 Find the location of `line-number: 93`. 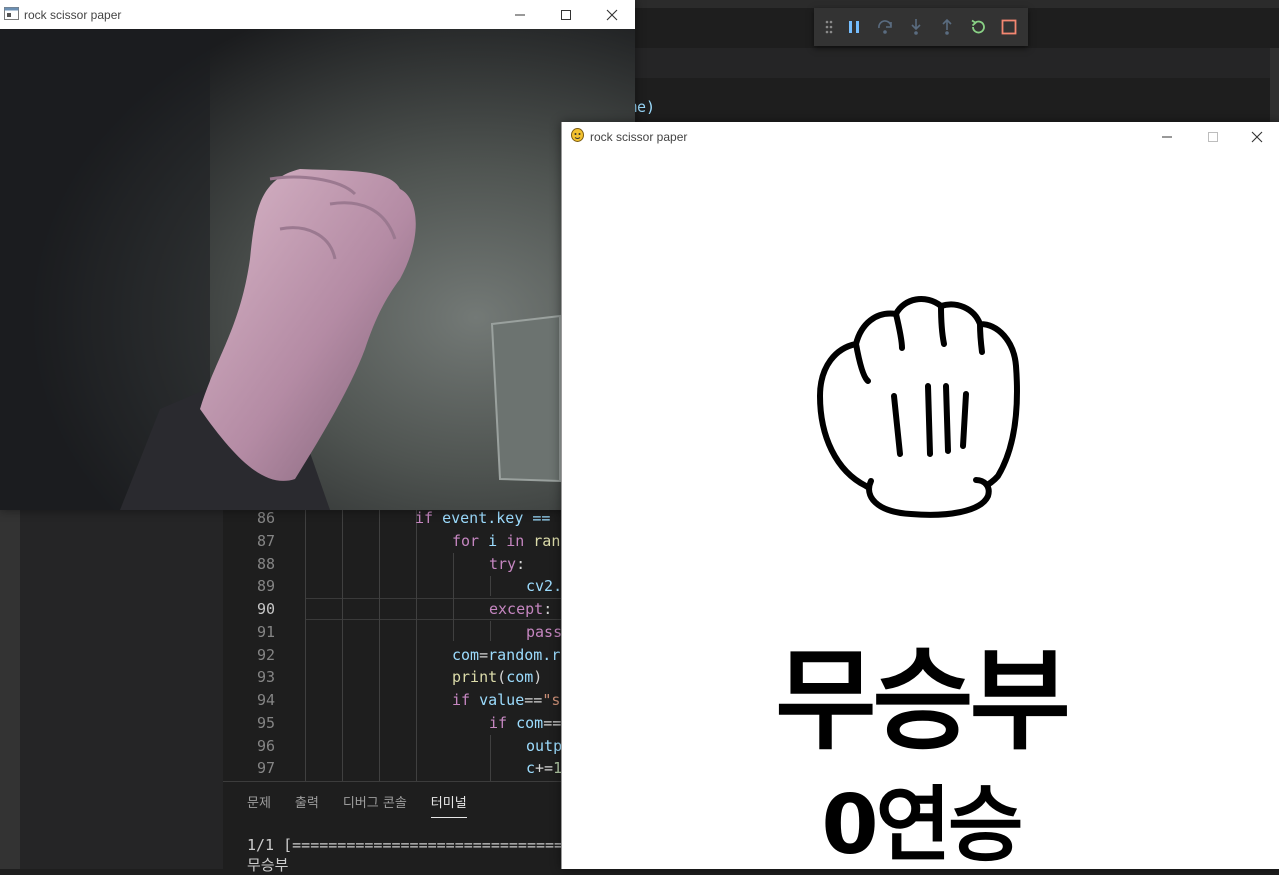

line-number: 93 is located at coordinates (265, 677).